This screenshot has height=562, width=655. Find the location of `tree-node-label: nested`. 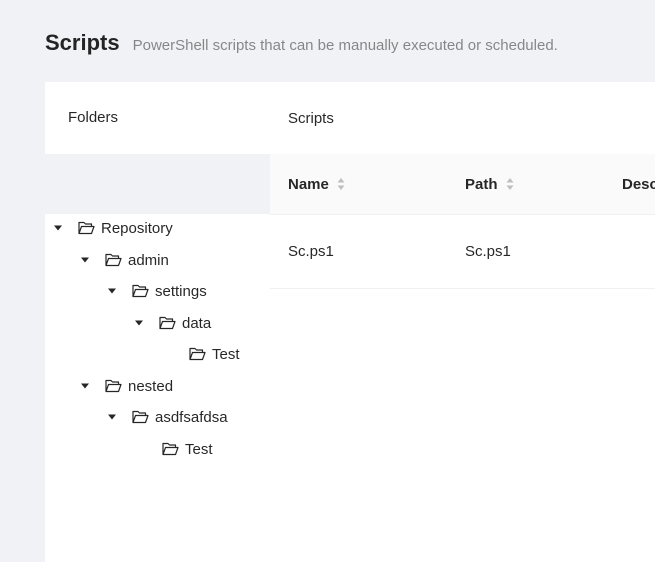

tree-node-label: nested is located at coordinates (151, 386).